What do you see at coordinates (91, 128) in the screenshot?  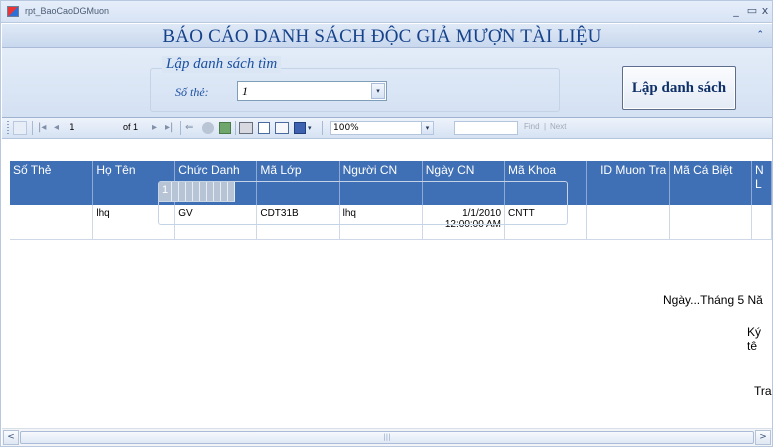 I see `page-number-input: 1` at bounding box center [91, 128].